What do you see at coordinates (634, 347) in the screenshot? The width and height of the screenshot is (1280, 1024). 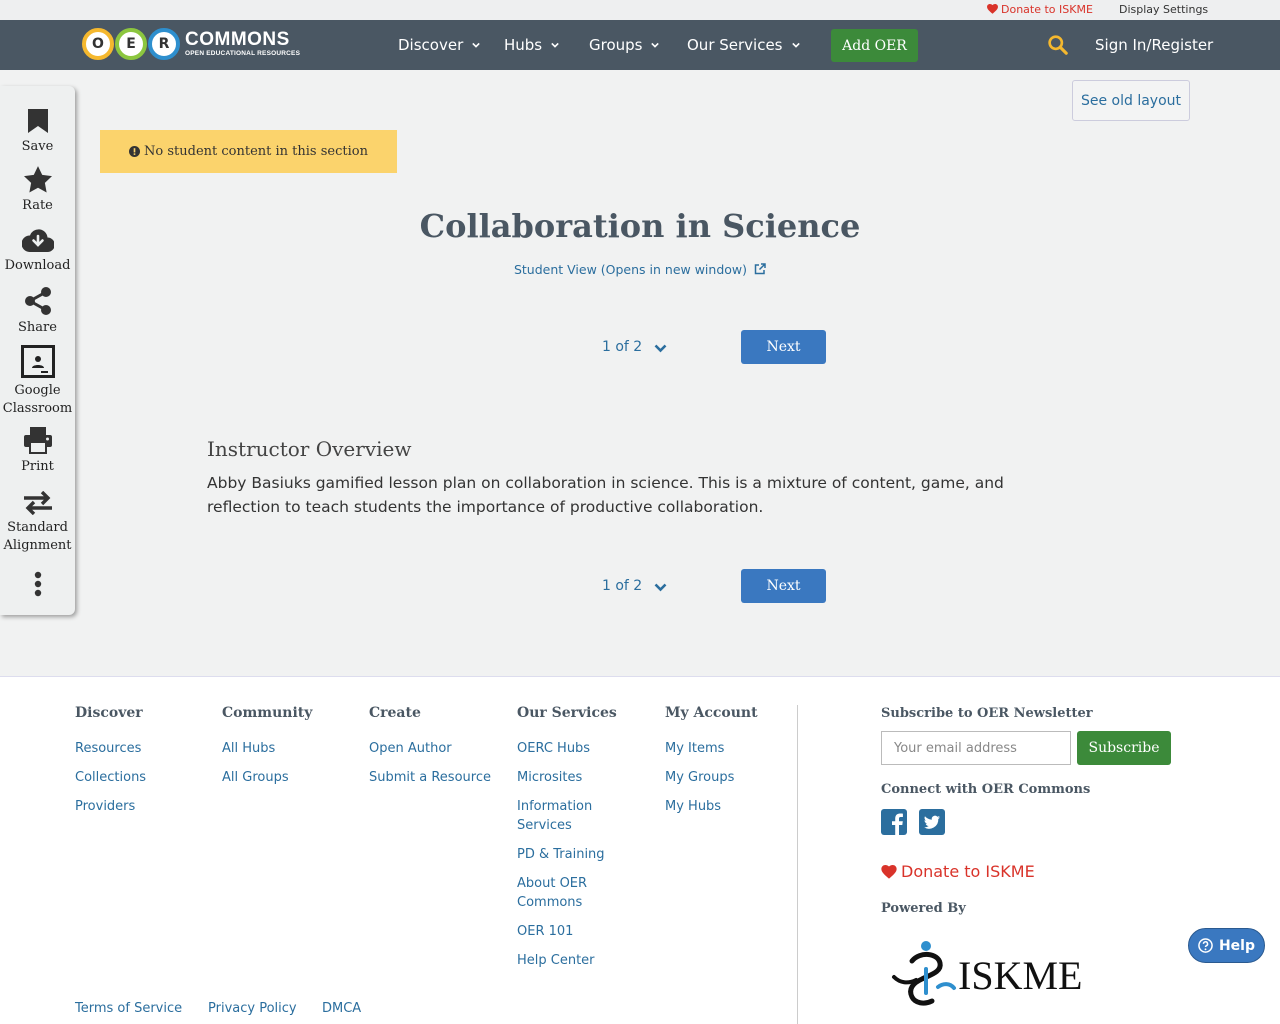 I see `page-selector-top: 1 of 2` at bounding box center [634, 347].